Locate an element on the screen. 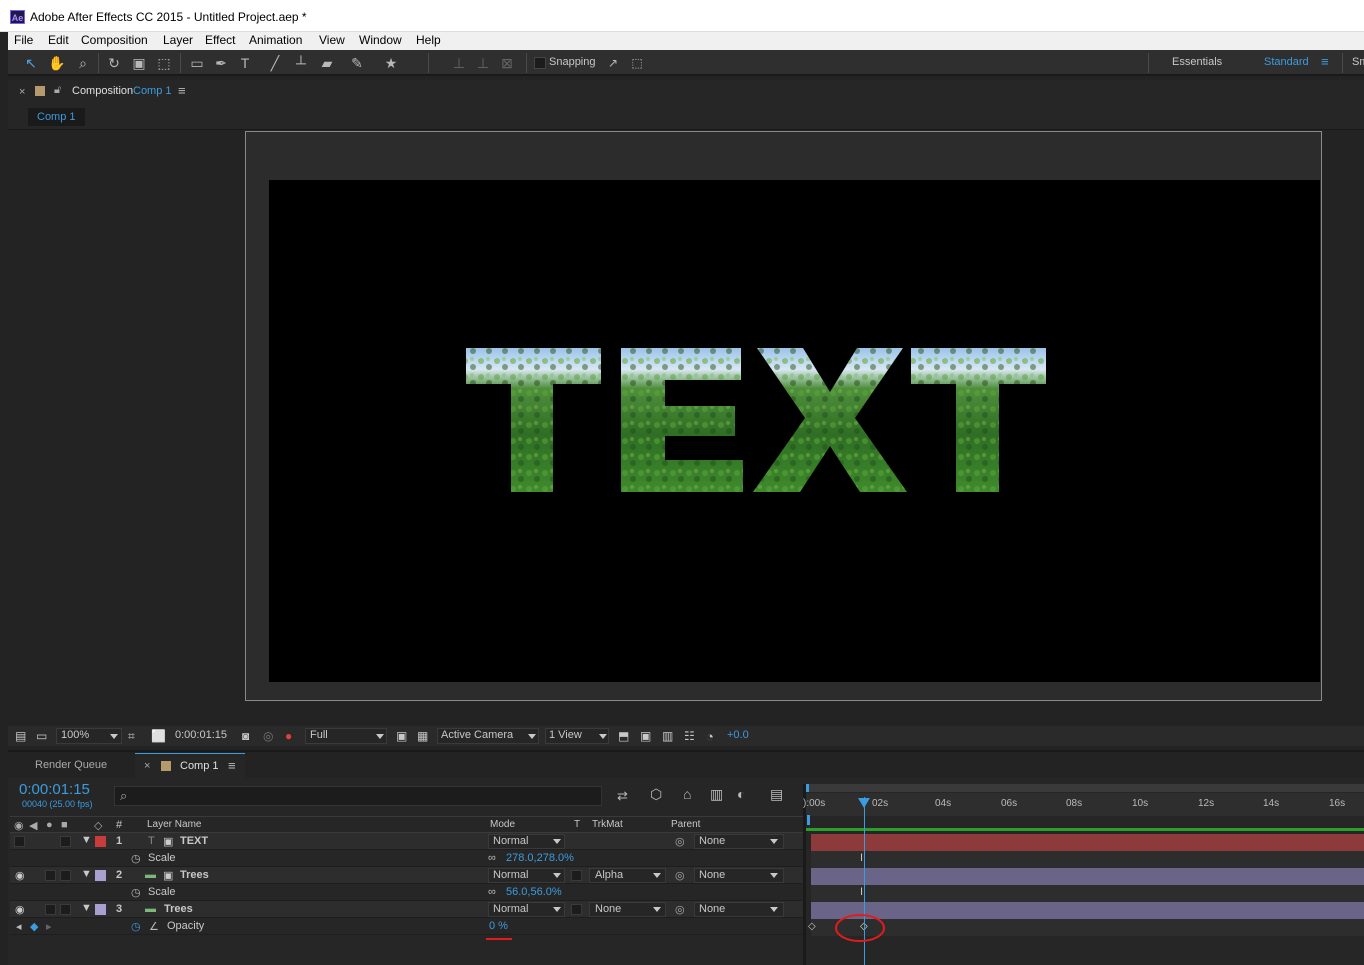  keyframe-icon: ◇ is located at coordinates (812, 926).